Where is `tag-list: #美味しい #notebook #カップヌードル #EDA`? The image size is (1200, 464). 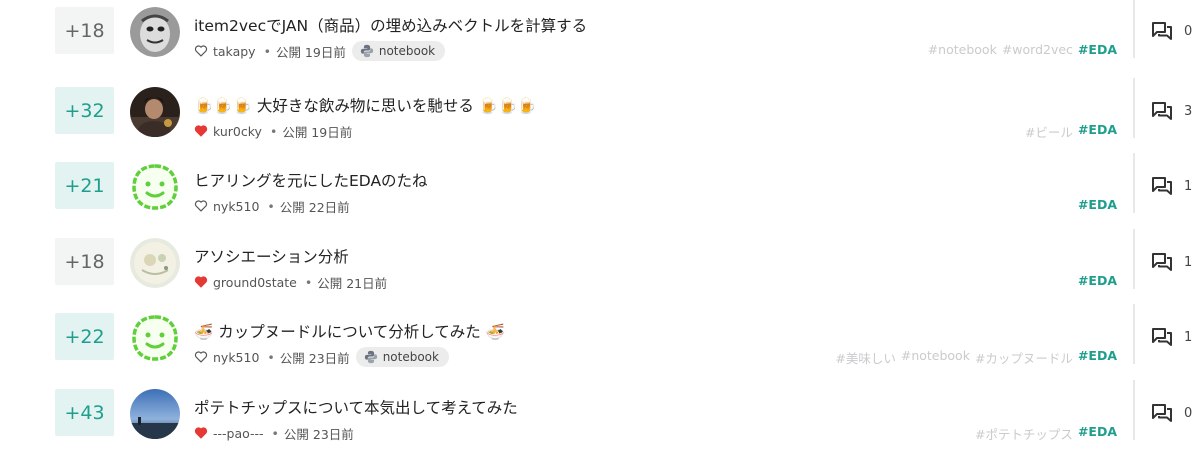
tag-list: #美味しい #notebook #カップヌードル #EDA is located at coordinates (976, 357).